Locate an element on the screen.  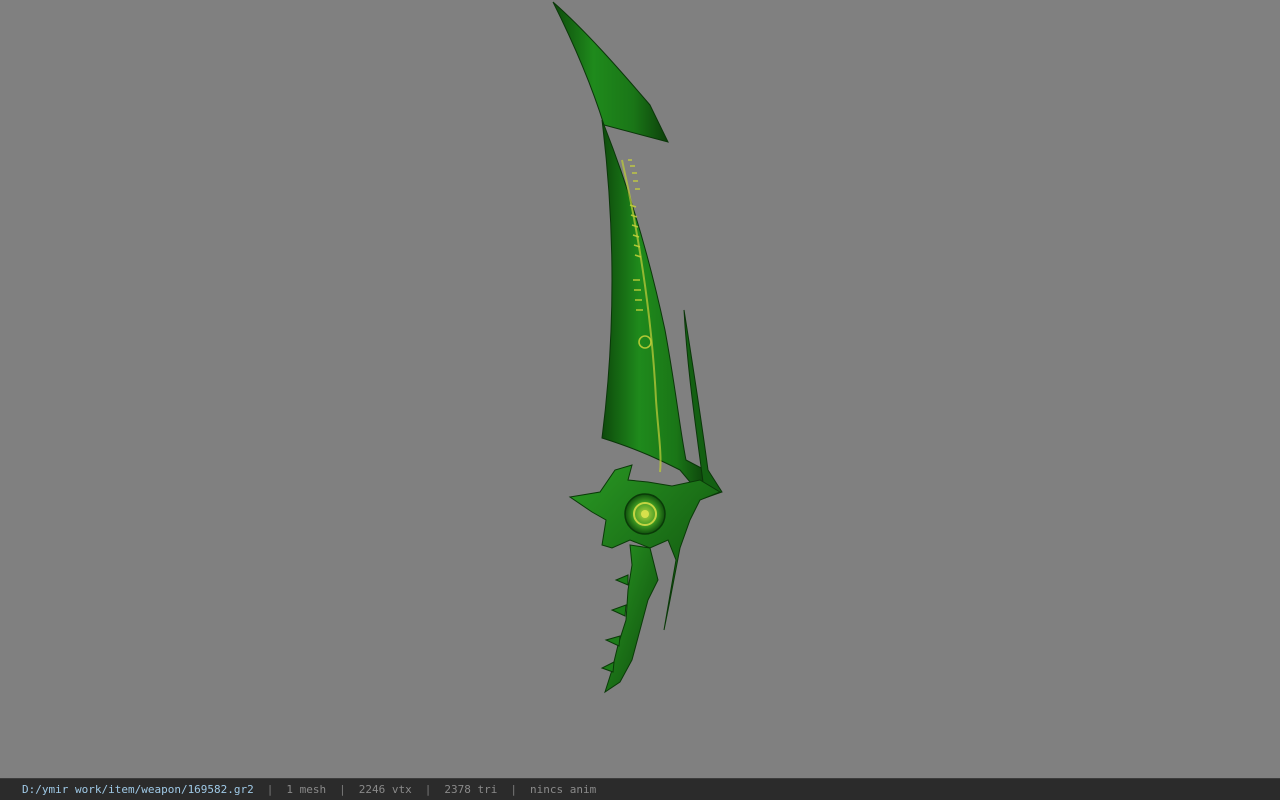
anim-status: nincs anim is located at coordinates (563, 789).